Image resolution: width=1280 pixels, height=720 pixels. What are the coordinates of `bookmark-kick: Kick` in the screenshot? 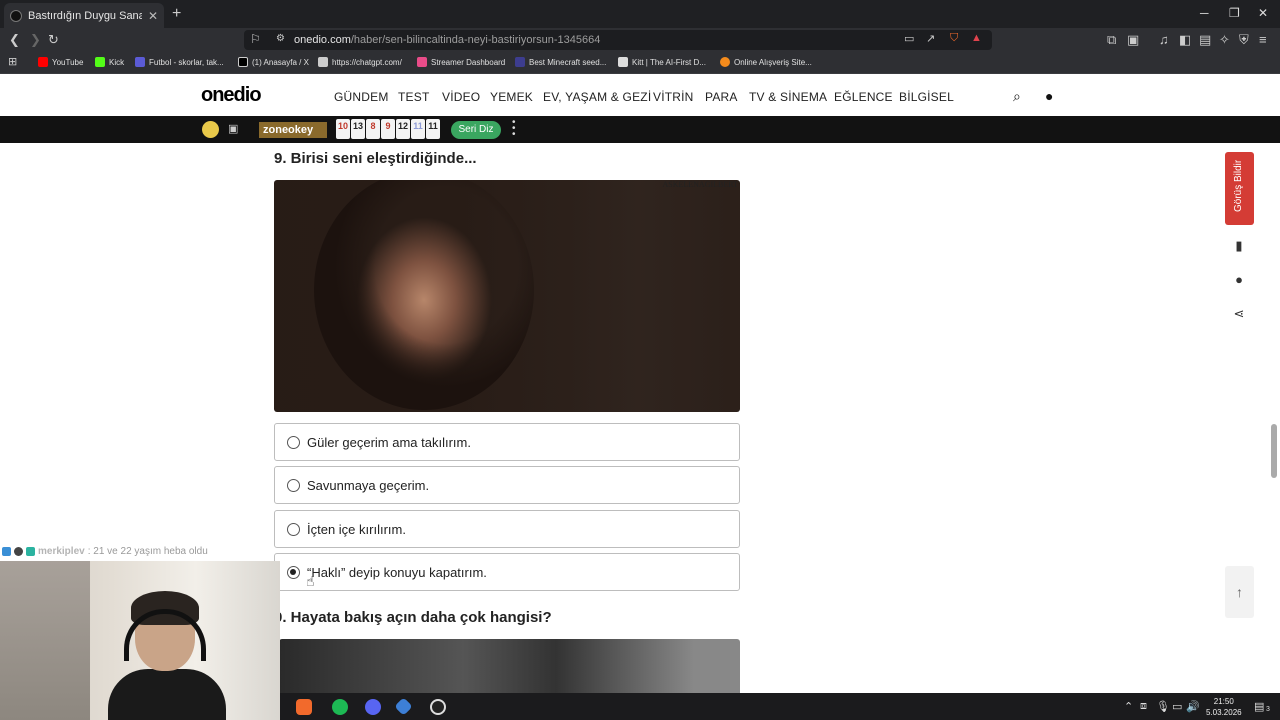 It's located at (109, 62).